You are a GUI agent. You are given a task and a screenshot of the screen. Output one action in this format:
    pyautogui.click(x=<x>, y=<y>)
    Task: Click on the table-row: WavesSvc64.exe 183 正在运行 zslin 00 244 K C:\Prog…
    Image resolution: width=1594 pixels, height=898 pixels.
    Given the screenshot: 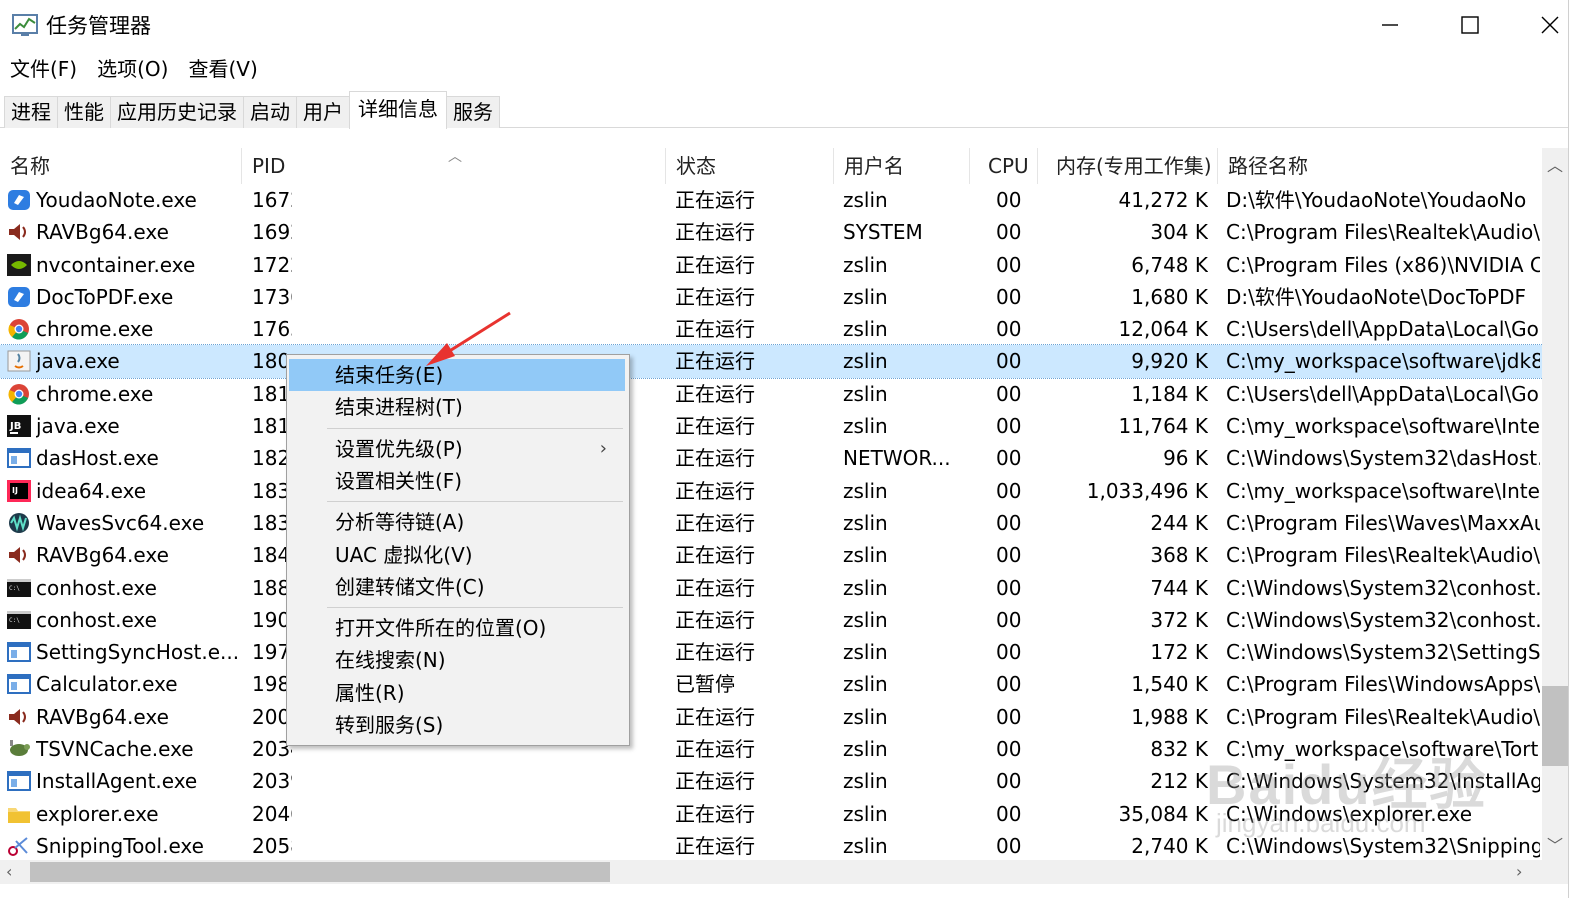 What is the action you would take?
    pyautogui.click(x=772, y=523)
    